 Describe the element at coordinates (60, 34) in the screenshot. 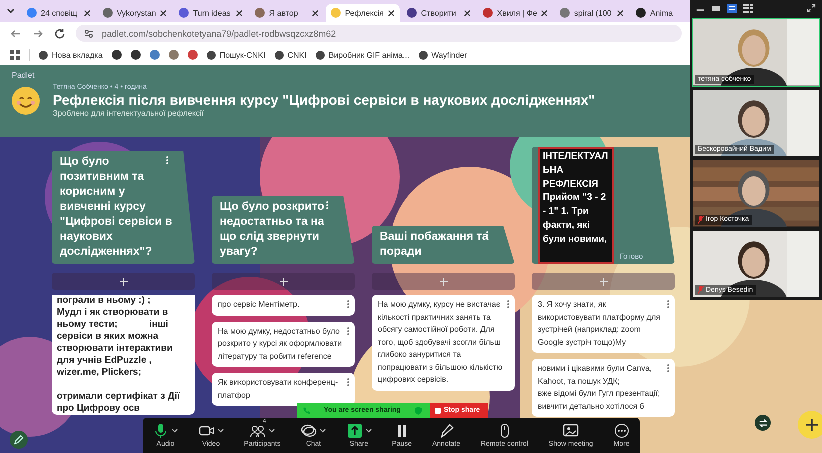

I see `reload-icon` at that location.